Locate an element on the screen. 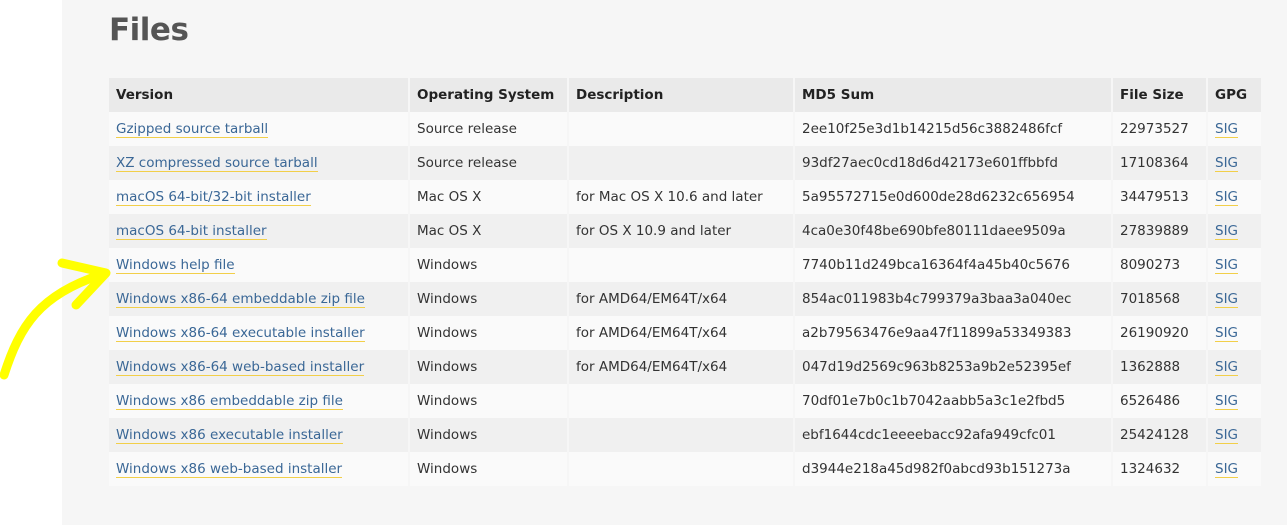  download-link: Windows x86 embeddable zip file is located at coordinates (229, 401).